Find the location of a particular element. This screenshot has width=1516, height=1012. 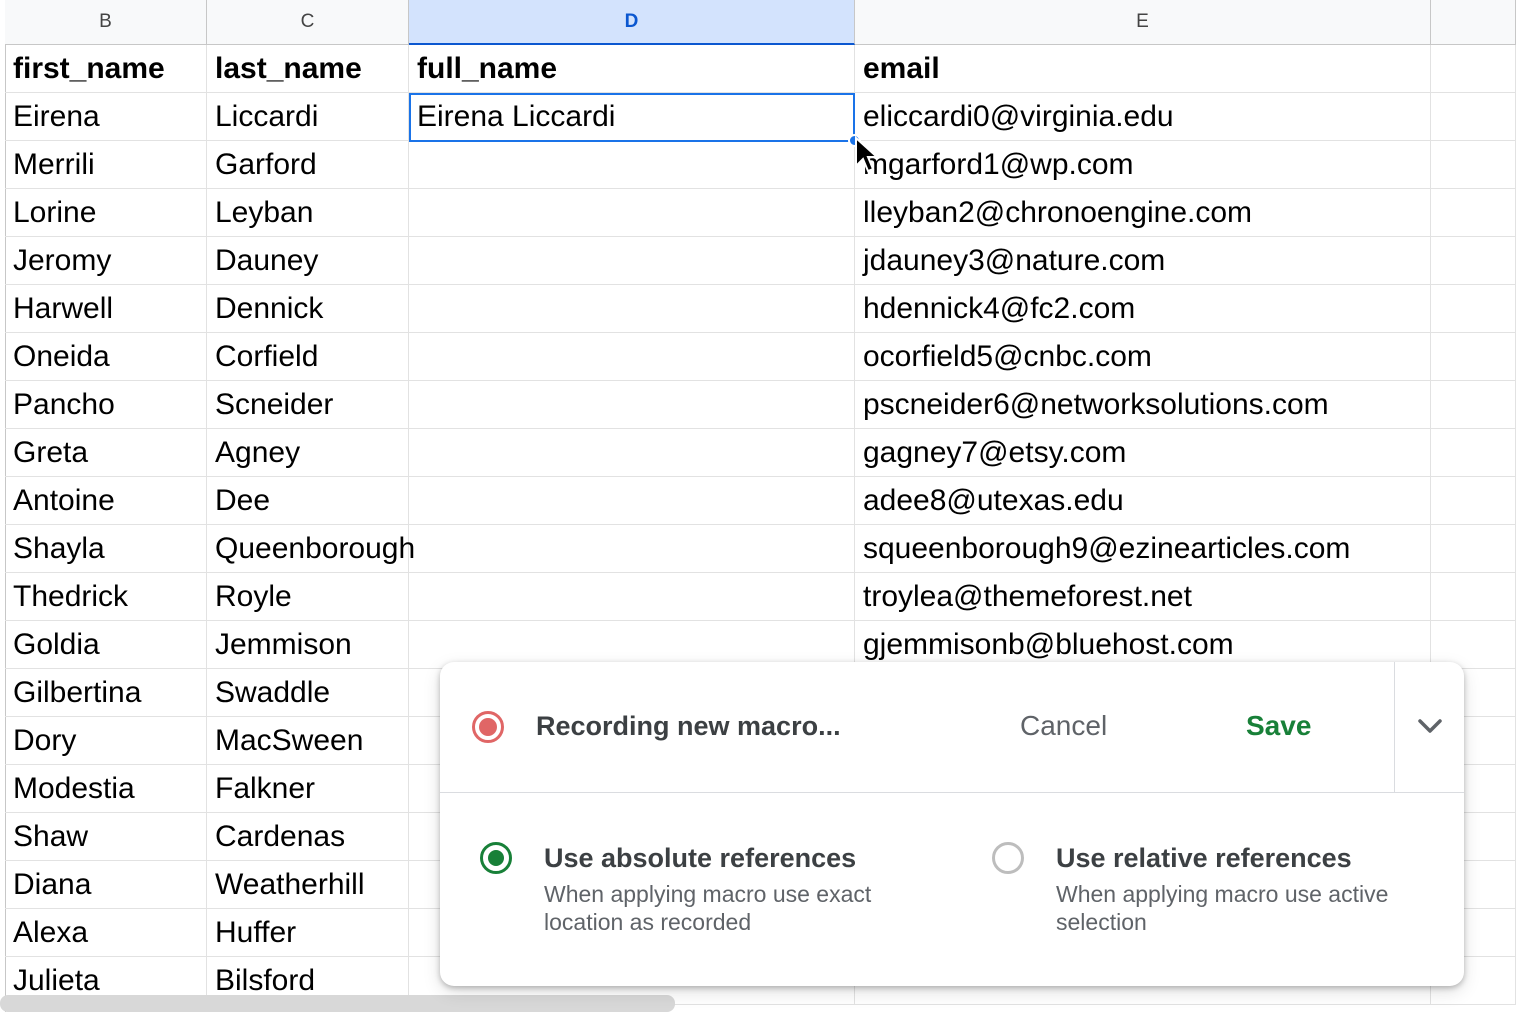

column-header-e: E is located at coordinates (1143, 22).